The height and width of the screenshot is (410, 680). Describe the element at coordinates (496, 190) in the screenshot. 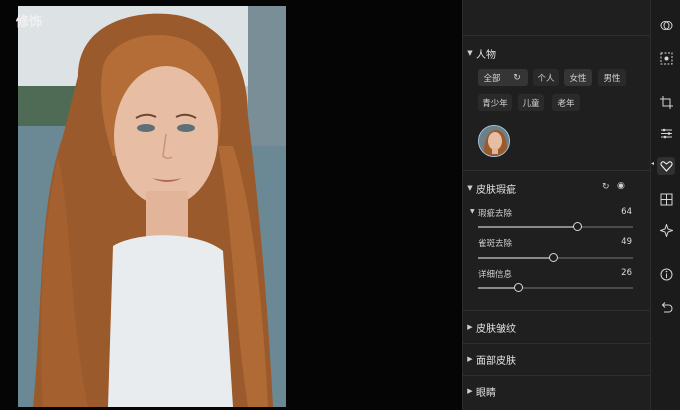

I see `section-skin-blemish-title: 皮肤瑕疵` at that location.